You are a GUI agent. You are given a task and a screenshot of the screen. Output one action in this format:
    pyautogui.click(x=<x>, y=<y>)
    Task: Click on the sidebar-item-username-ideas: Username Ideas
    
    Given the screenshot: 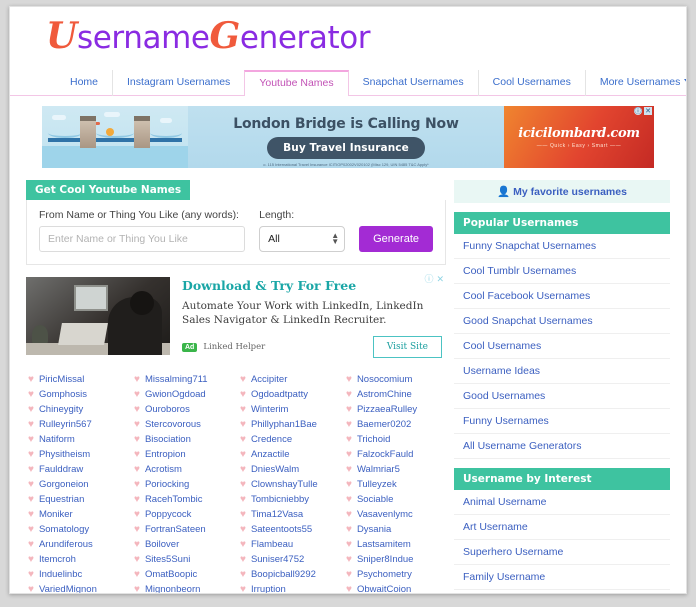 What is the action you would take?
    pyautogui.click(x=562, y=371)
    